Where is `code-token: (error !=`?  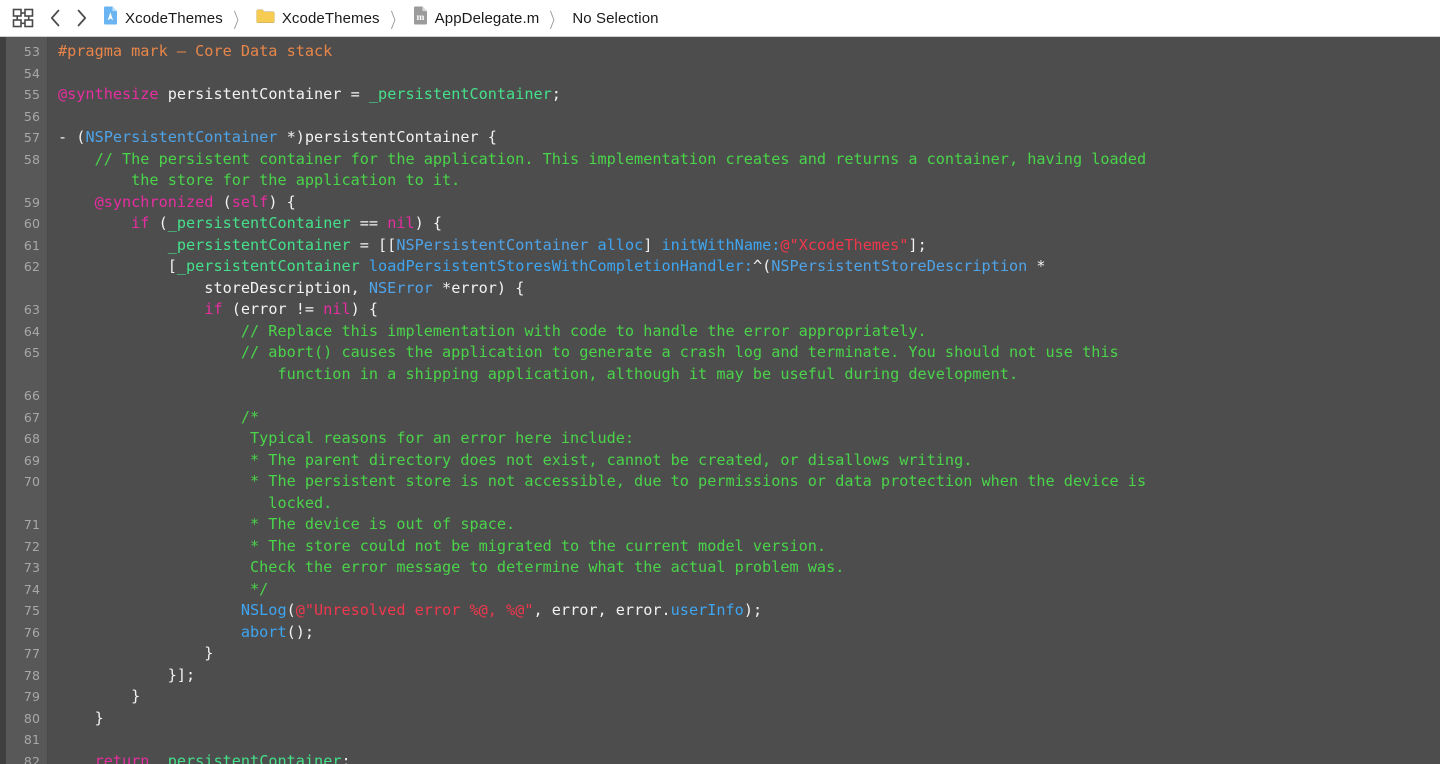
code-token: (error != is located at coordinates (273, 309).